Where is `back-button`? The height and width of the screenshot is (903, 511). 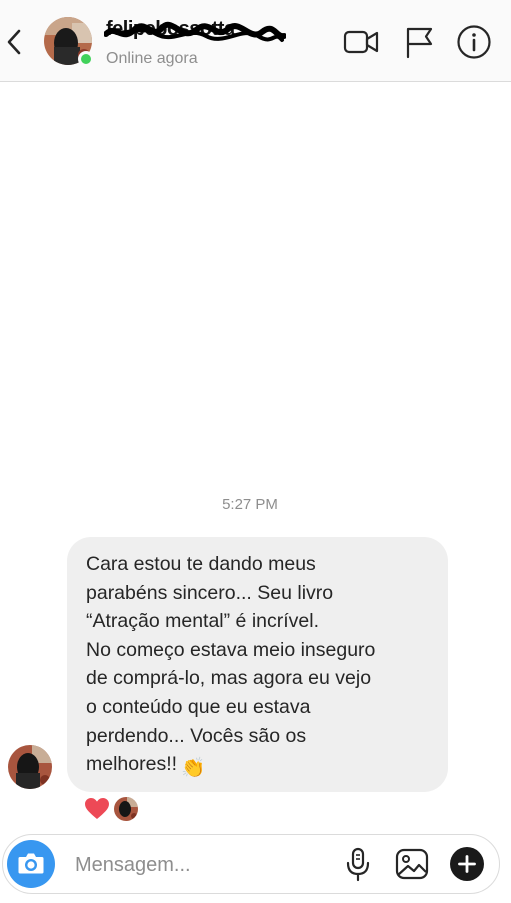 back-button is located at coordinates (14, 42).